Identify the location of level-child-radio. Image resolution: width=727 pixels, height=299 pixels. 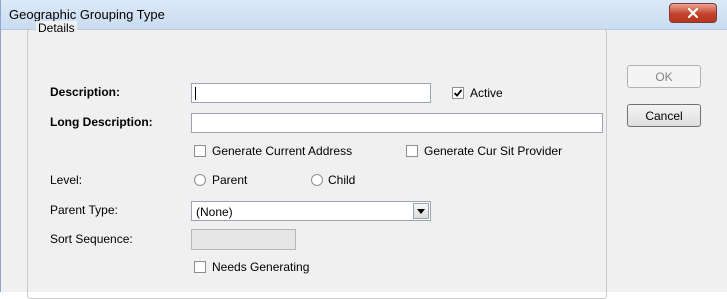
(317, 180).